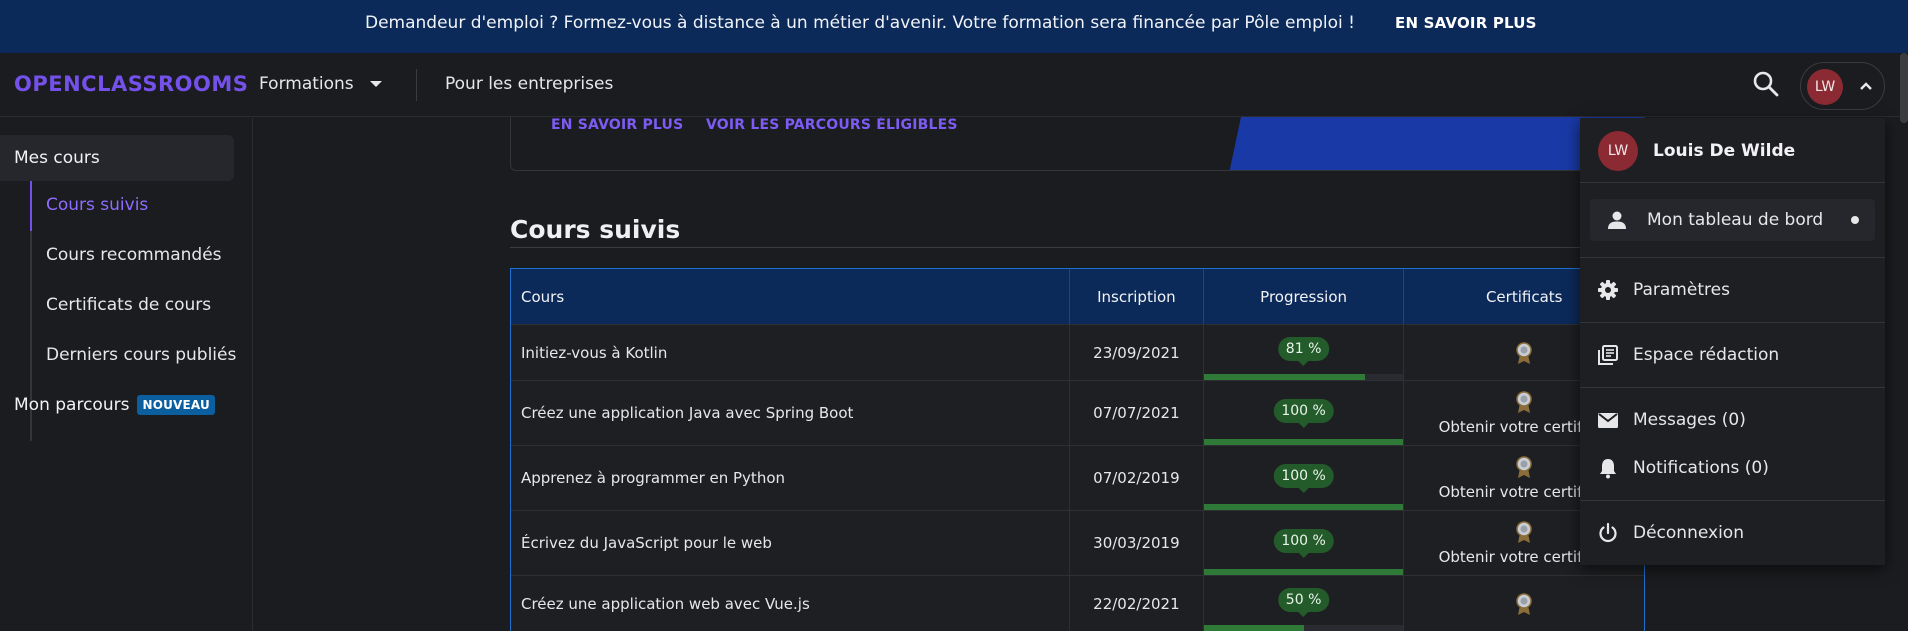 This screenshot has height=631, width=1908. I want to click on menu-item-messages: Messages (0), so click(1732, 420).